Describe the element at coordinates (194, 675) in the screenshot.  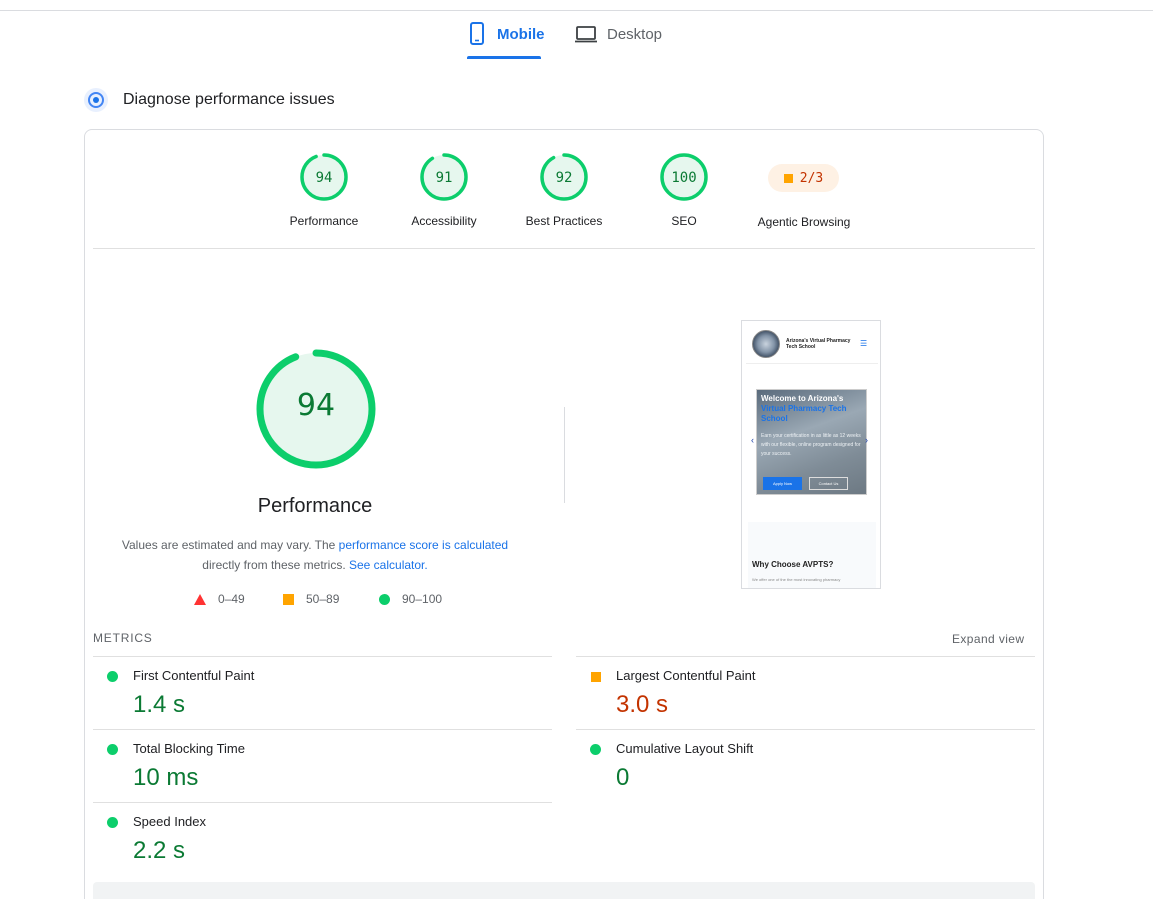
I see `metric-name: First Contentful Paint` at that location.